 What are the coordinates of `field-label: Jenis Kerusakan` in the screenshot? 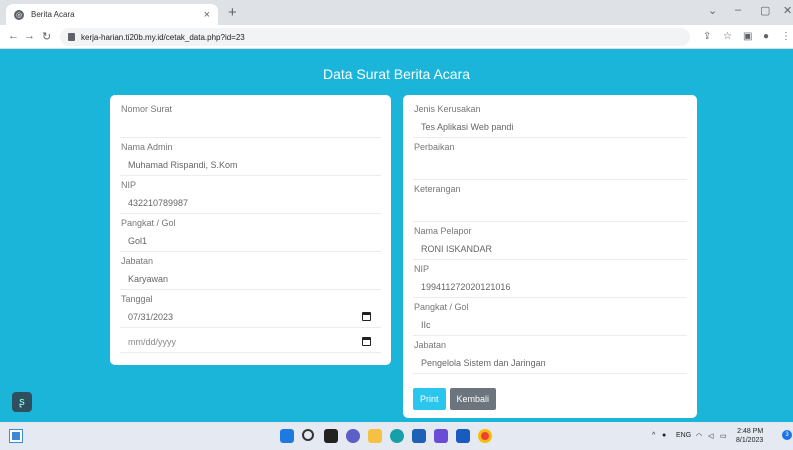 It's located at (447, 109).